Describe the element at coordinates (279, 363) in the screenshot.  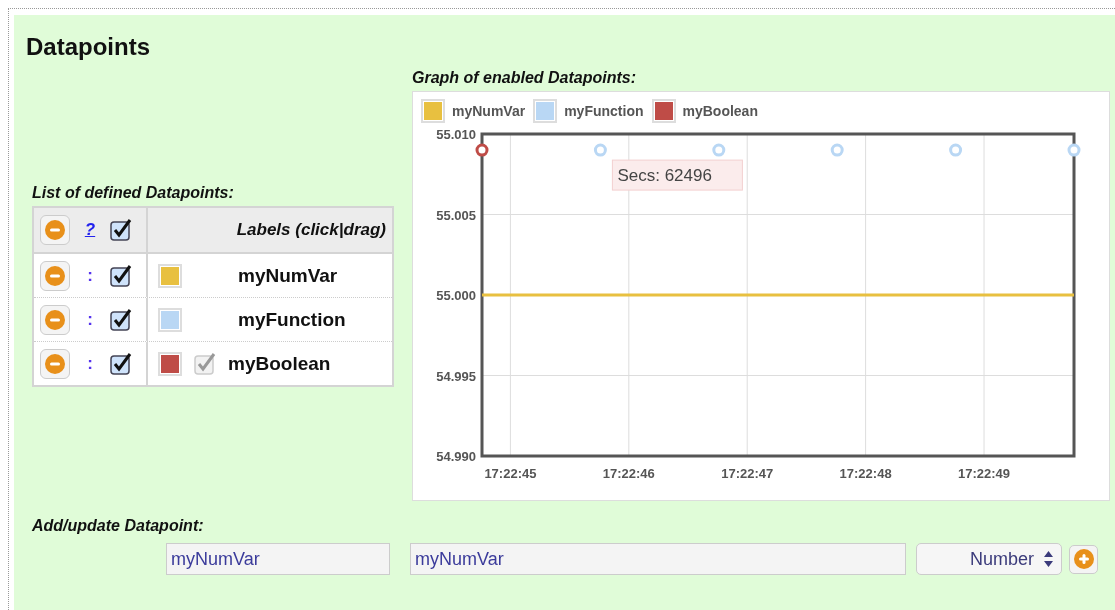
I see `datapoint-label: myBoolean` at that location.